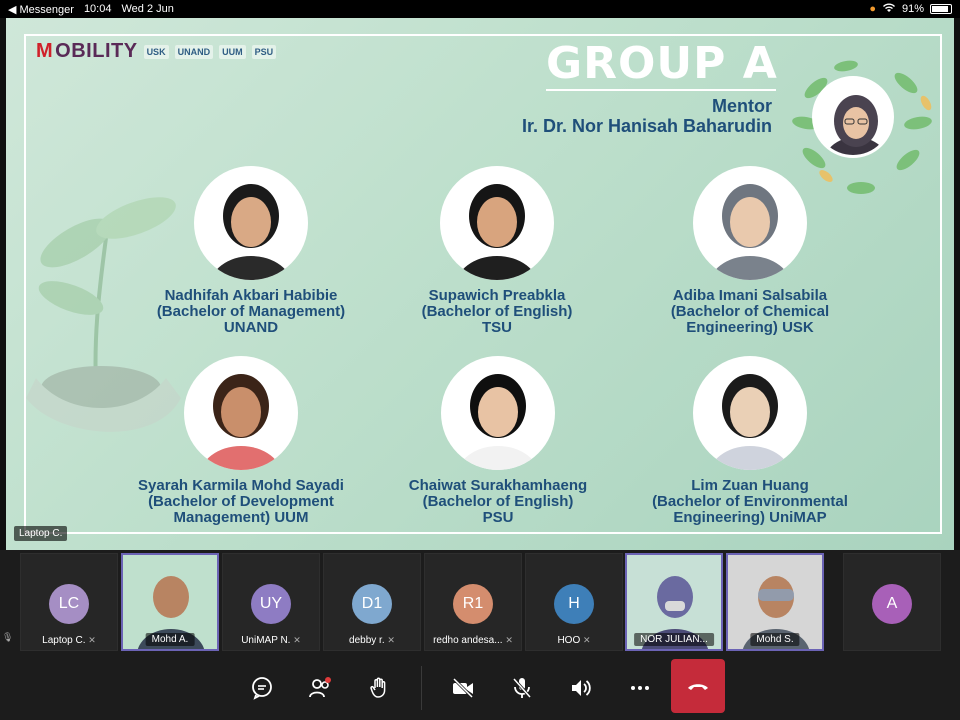  Describe the element at coordinates (853, 117) in the screenshot. I see `mentor-photo` at that location.